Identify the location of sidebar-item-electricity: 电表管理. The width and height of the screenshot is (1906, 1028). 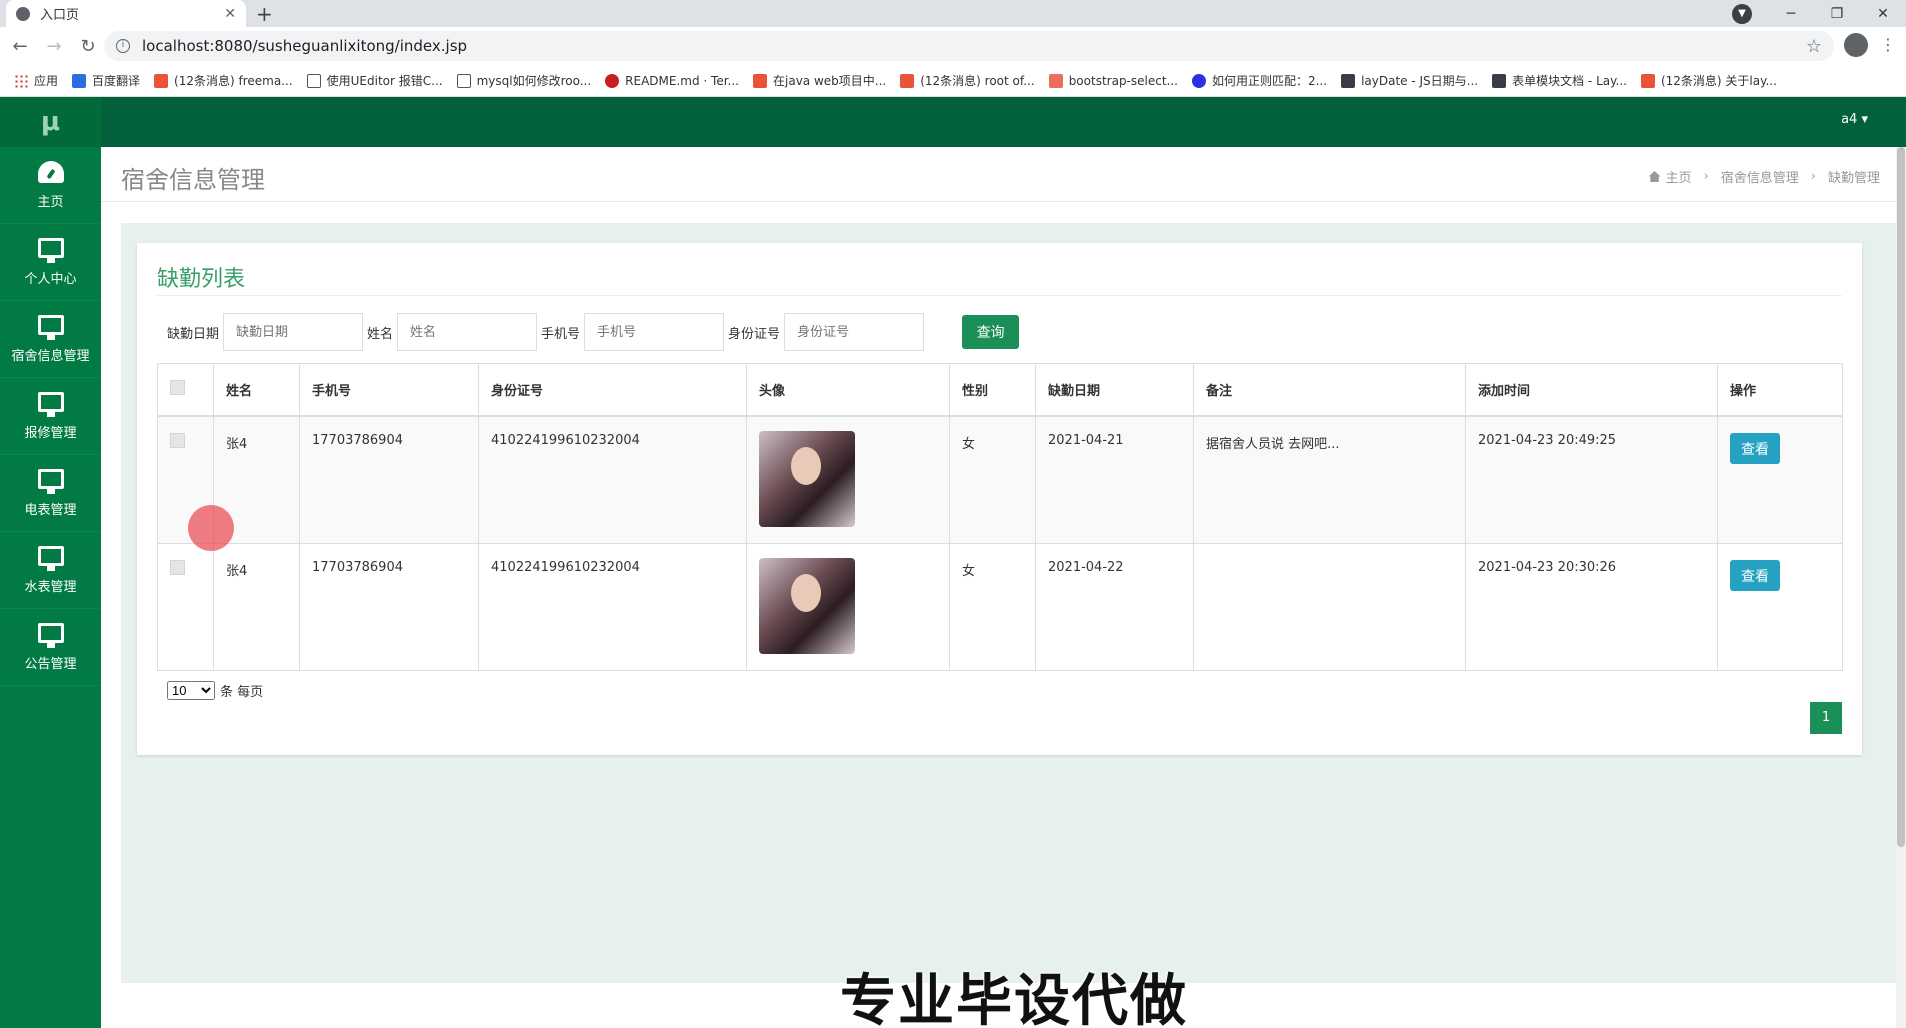
(50, 493).